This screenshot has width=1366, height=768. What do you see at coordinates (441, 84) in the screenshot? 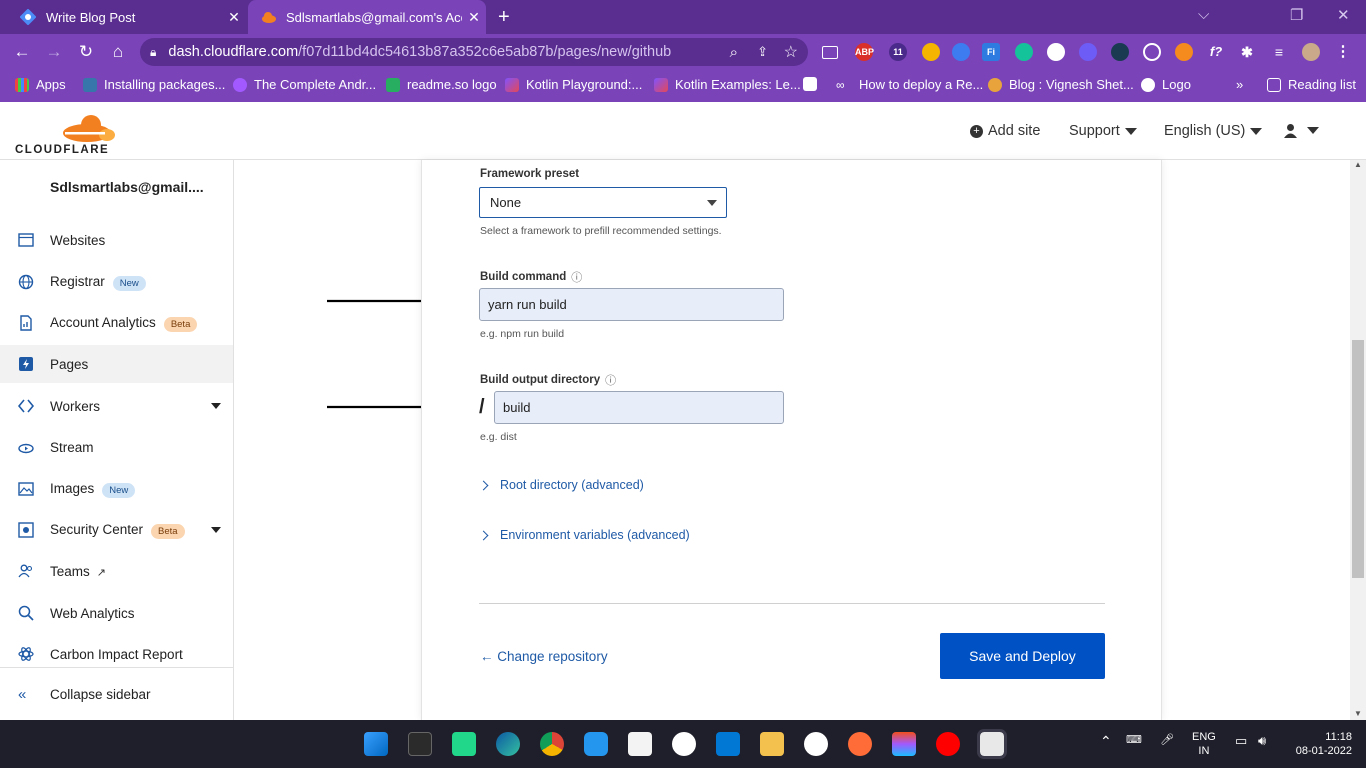
I see `bookmark-readme-logo: readme.so logo` at bounding box center [441, 84].